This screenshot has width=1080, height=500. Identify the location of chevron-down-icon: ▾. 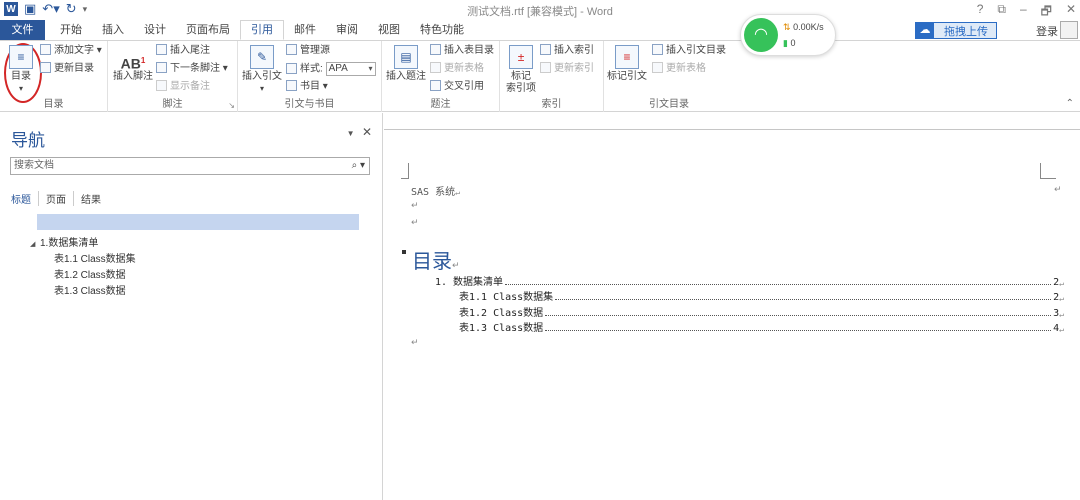
(370, 68).